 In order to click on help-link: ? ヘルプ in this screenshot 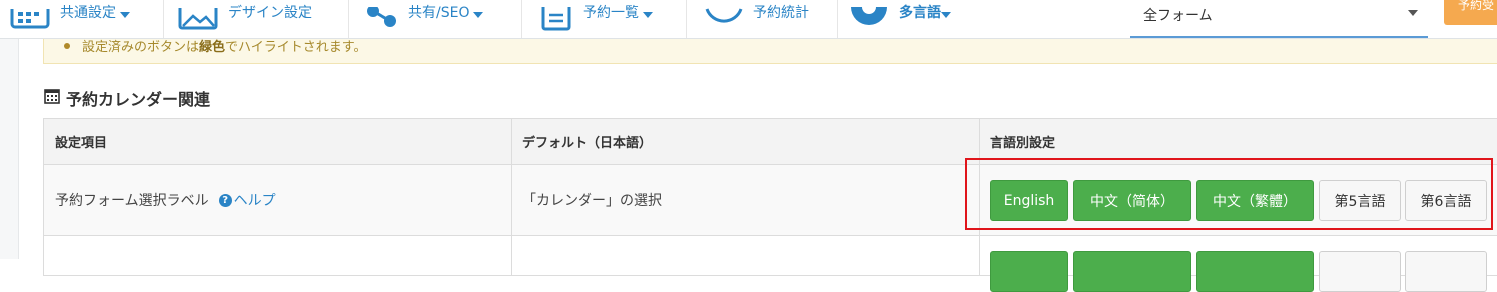, I will do `click(247, 200)`.